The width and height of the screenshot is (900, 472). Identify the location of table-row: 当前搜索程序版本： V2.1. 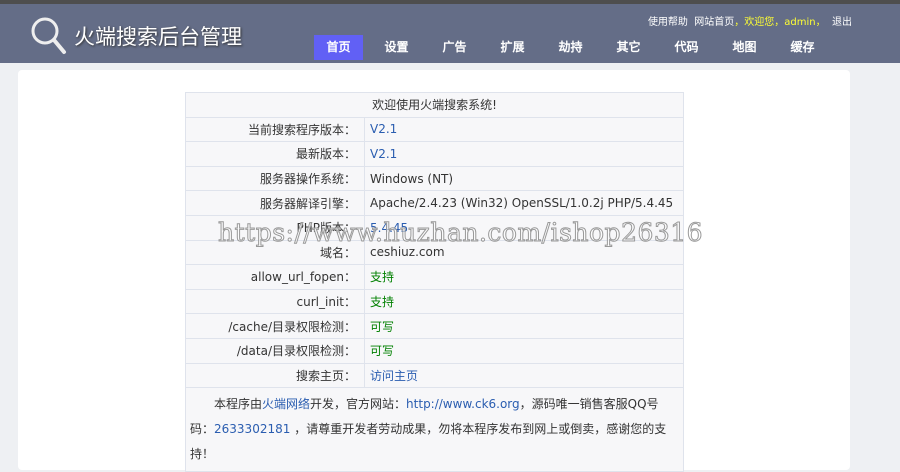
(434, 129).